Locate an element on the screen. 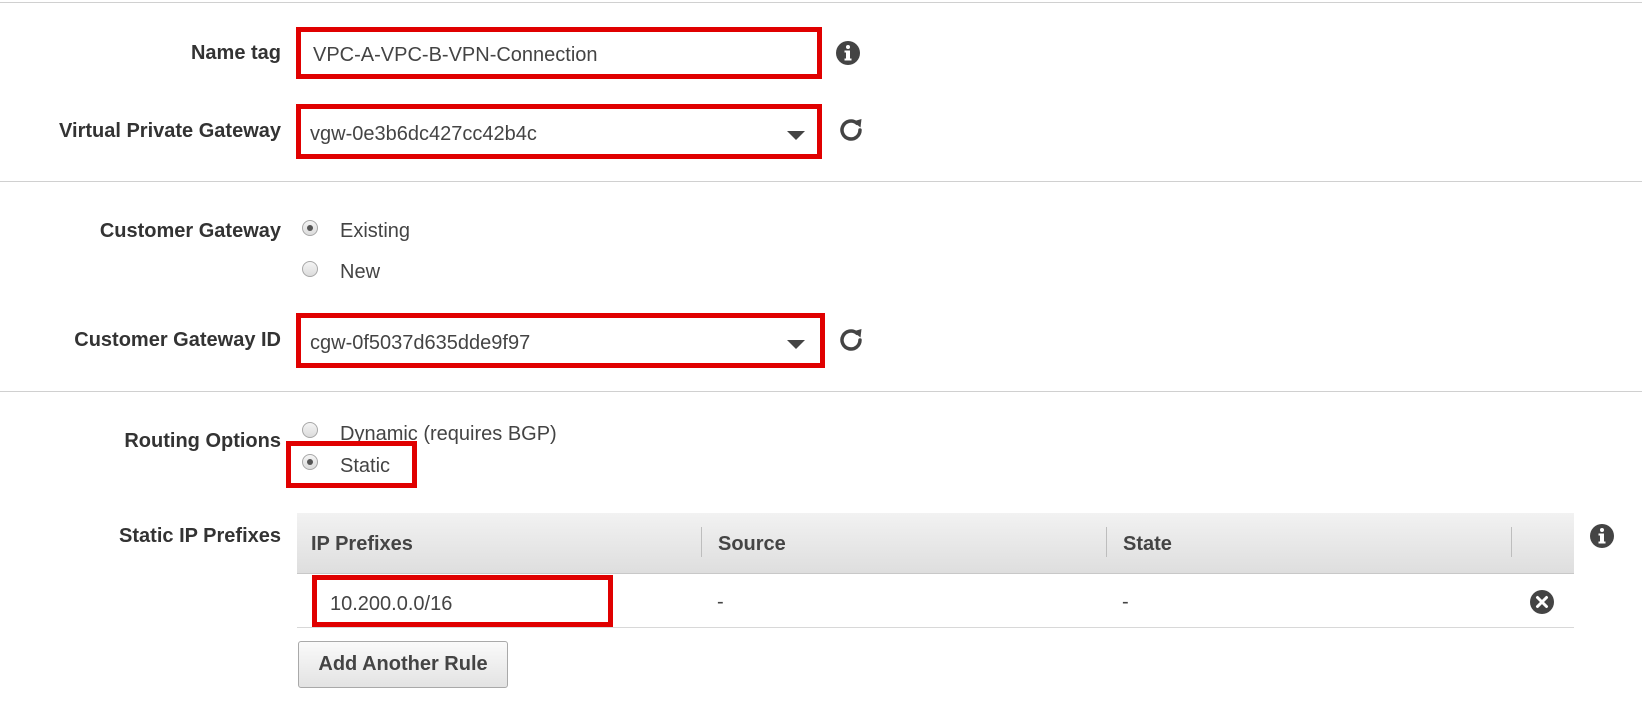  customer-gateway-id-select: cgw-0f5037d635dde9f97 is located at coordinates (560, 340).